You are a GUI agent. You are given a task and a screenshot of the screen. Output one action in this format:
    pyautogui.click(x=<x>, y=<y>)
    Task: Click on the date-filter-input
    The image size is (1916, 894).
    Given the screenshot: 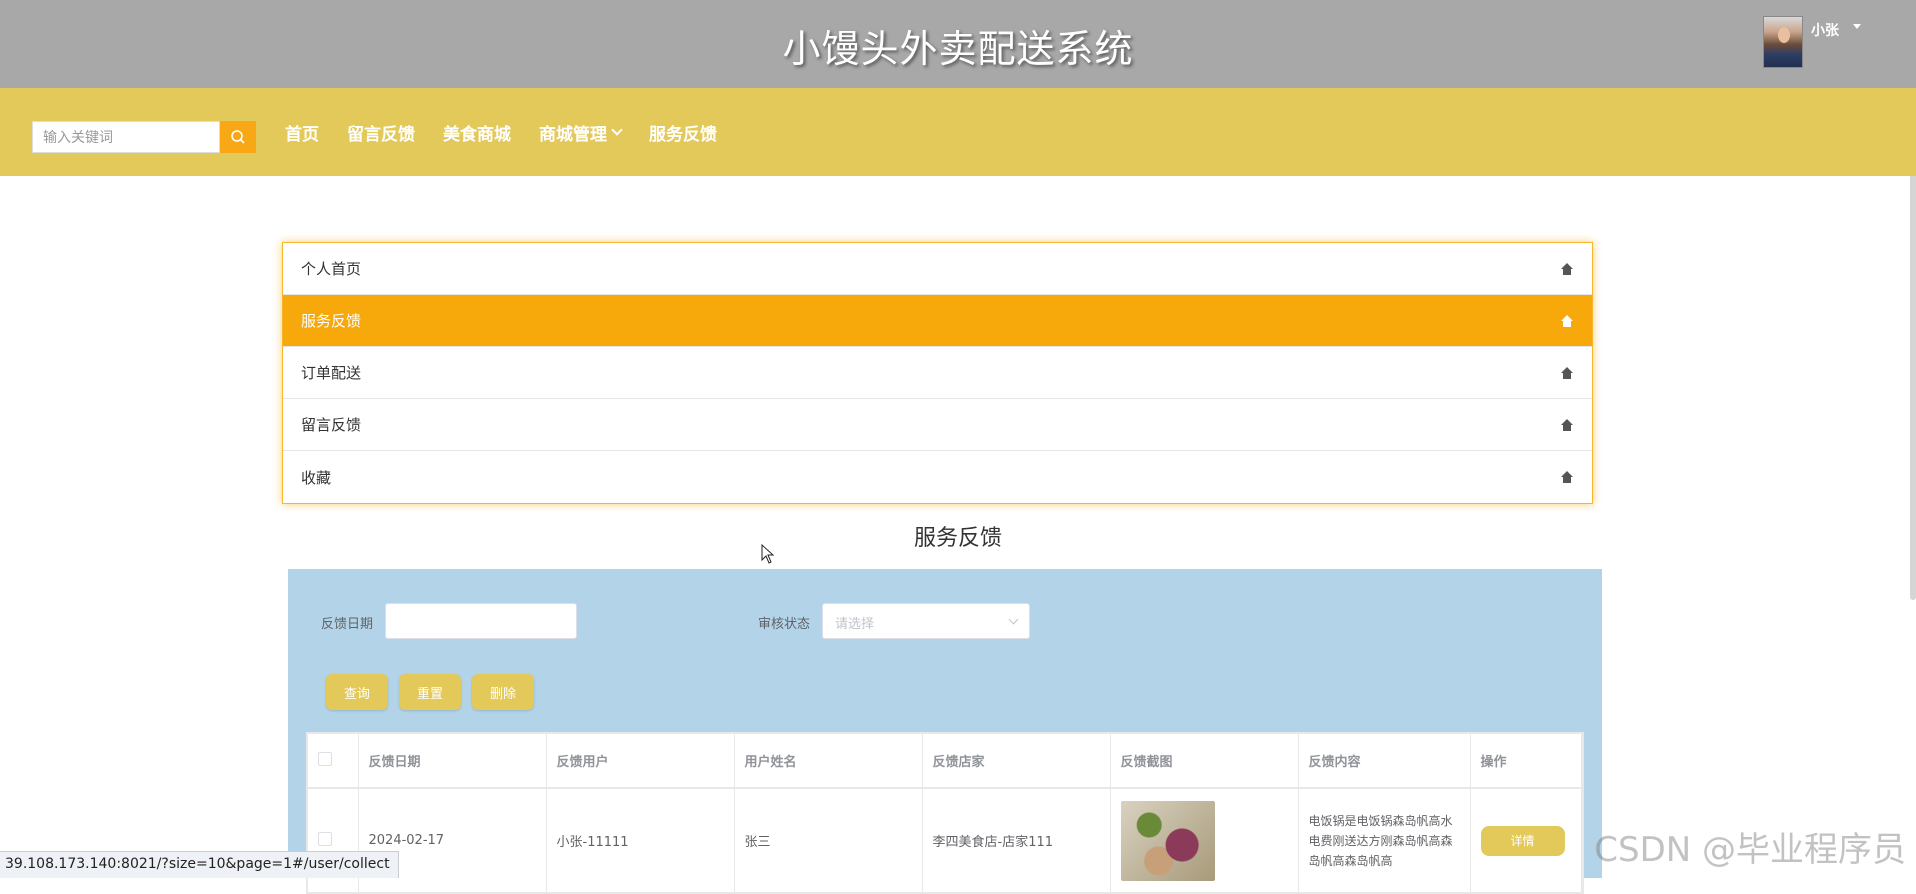 What is the action you would take?
    pyautogui.click(x=481, y=621)
    